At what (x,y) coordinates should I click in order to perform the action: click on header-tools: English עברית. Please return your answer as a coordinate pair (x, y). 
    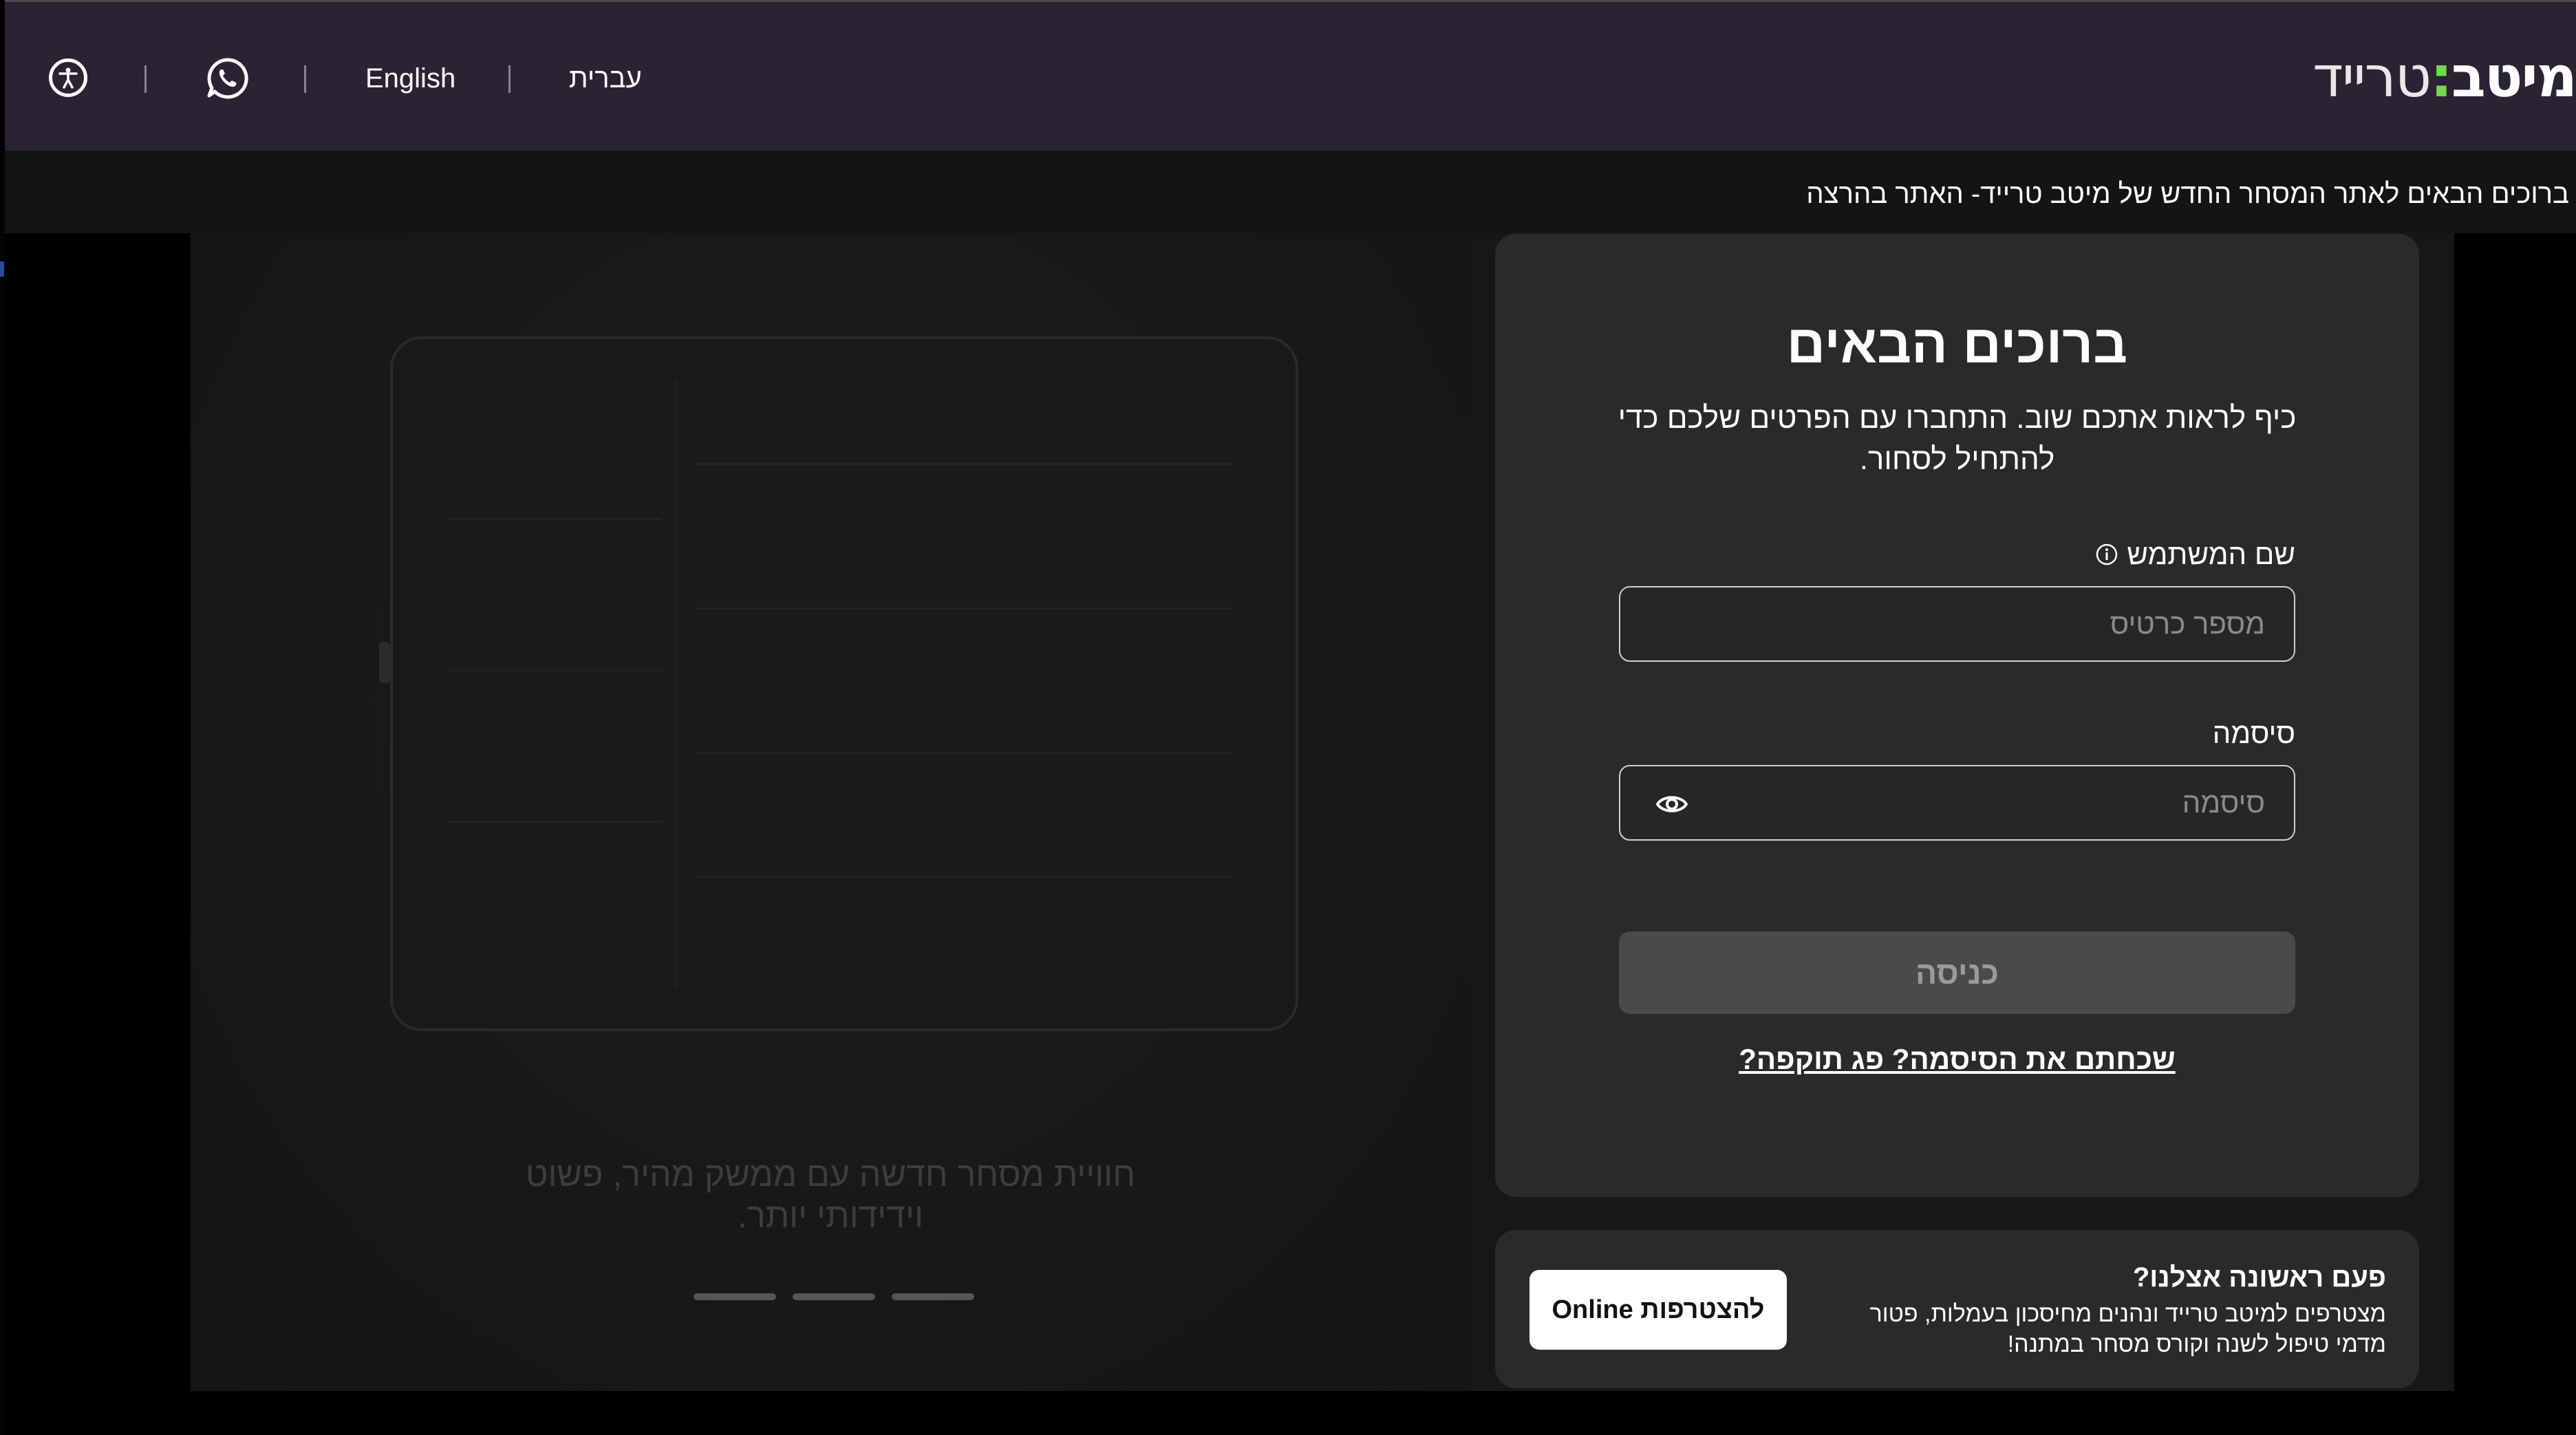
    Looking at the image, I should click on (335, 77).